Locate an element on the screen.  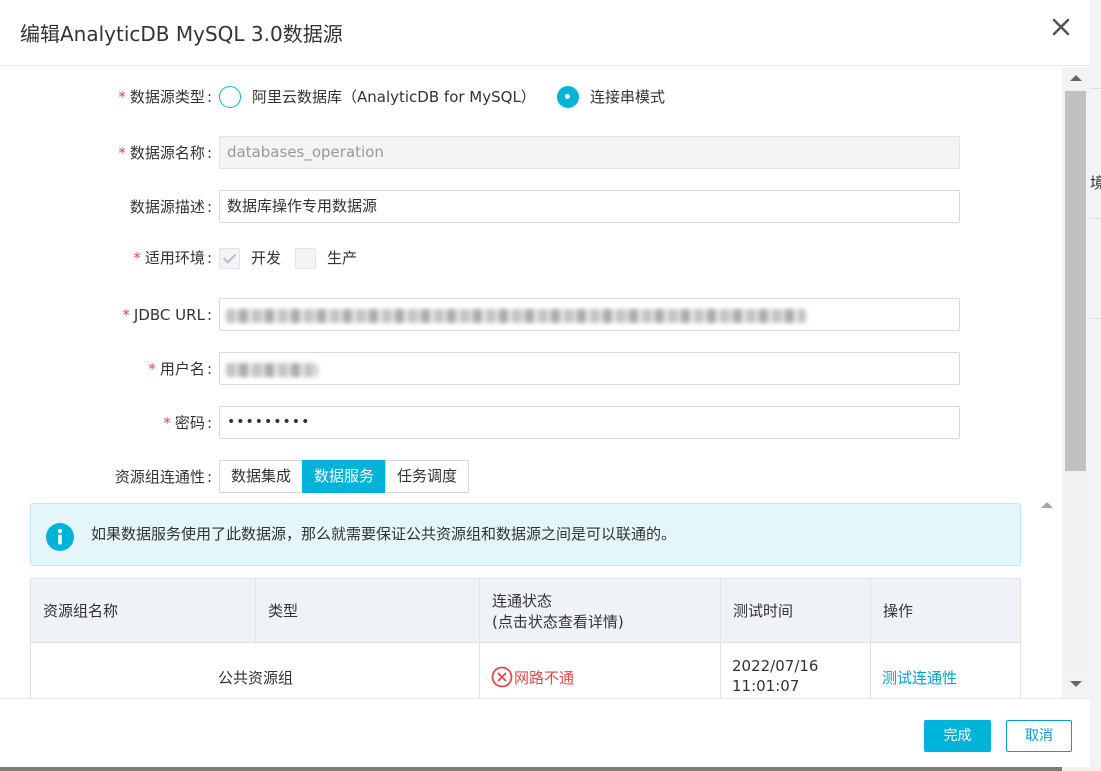
connectivity-tabs: 数据集成 数据服务 任务调度 is located at coordinates (344, 476).